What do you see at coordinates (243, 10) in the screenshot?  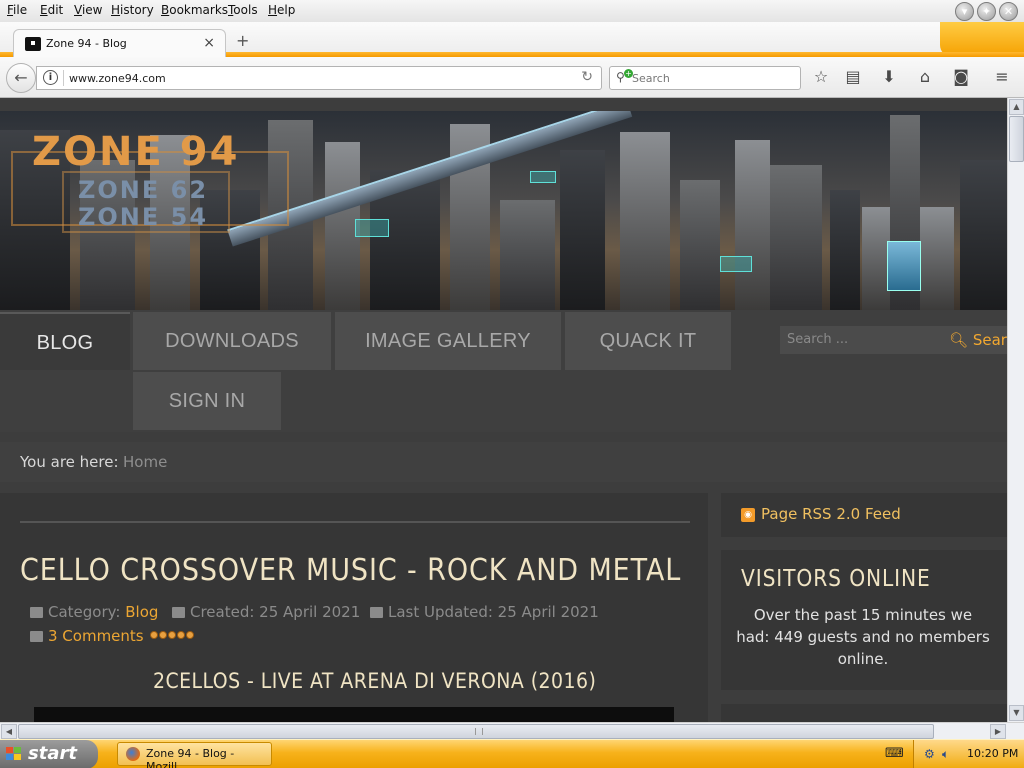 I see `menu-tools: Tools` at bounding box center [243, 10].